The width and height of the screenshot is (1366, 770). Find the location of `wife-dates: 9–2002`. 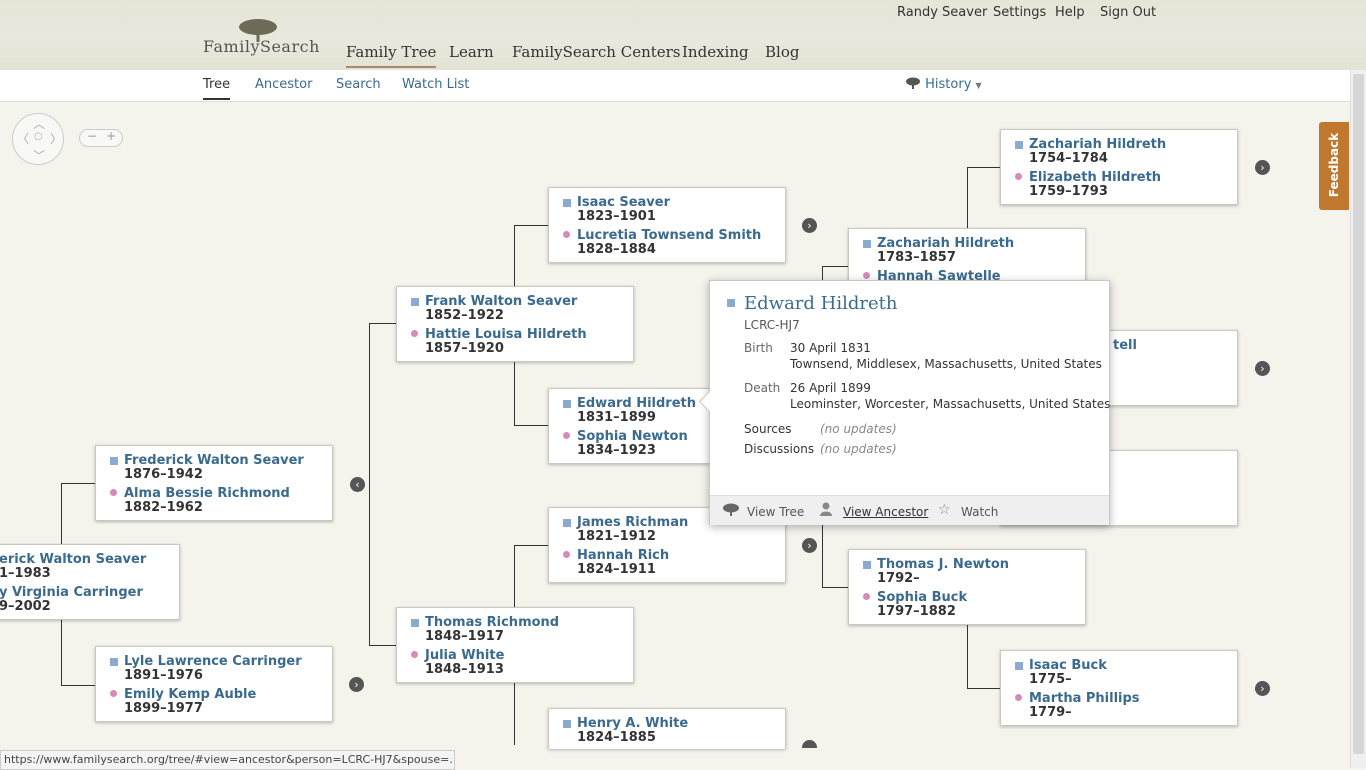

wife-dates: 9–2002 is located at coordinates (25, 606).